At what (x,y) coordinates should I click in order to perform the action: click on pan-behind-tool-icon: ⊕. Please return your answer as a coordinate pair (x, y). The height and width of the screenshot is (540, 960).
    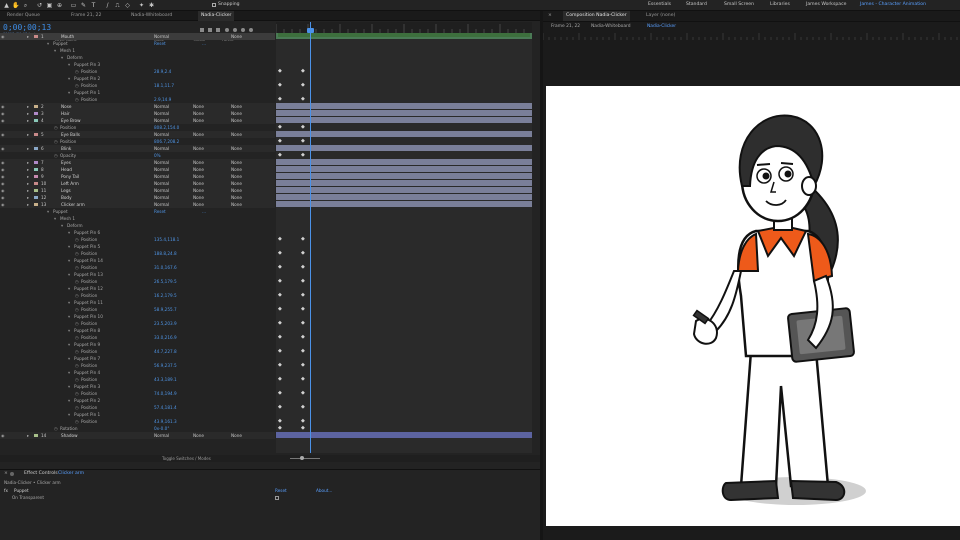
    Looking at the image, I should click on (59, 5).